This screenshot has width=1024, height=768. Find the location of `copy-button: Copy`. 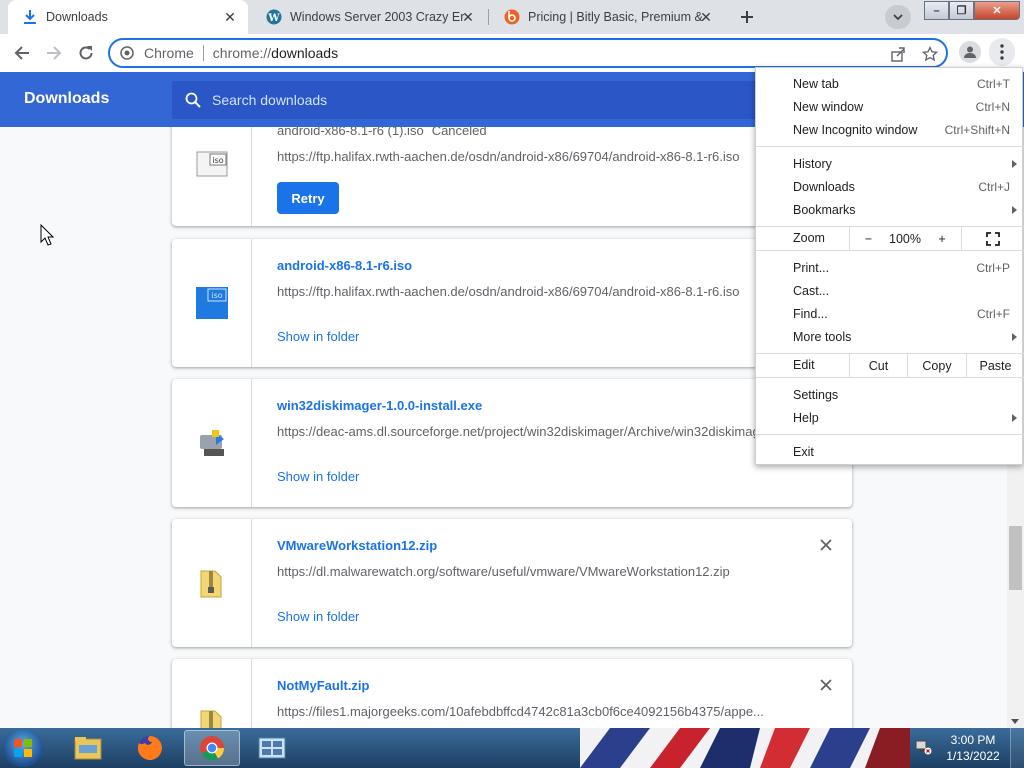

copy-button: Copy is located at coordinates (936, 365).